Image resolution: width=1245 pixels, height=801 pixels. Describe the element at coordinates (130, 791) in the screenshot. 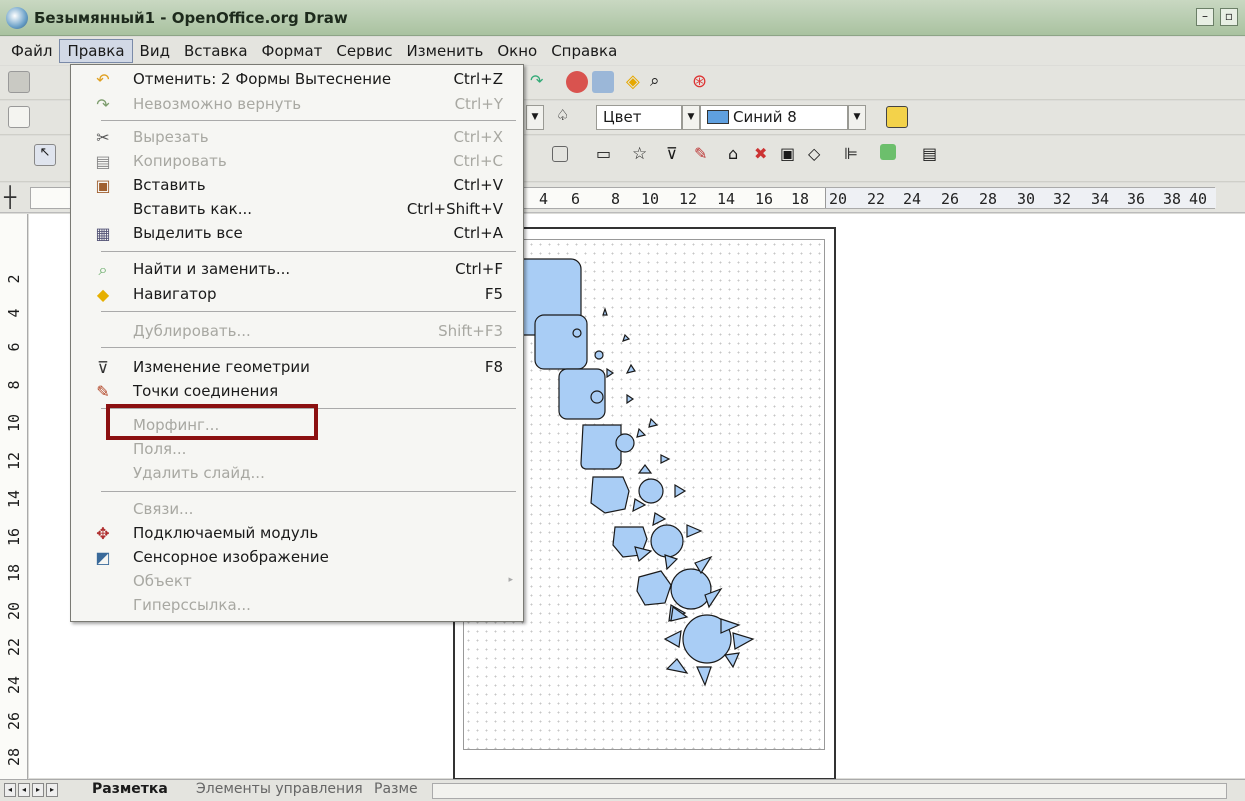

I see `tab-layout: Разметка` at that location.